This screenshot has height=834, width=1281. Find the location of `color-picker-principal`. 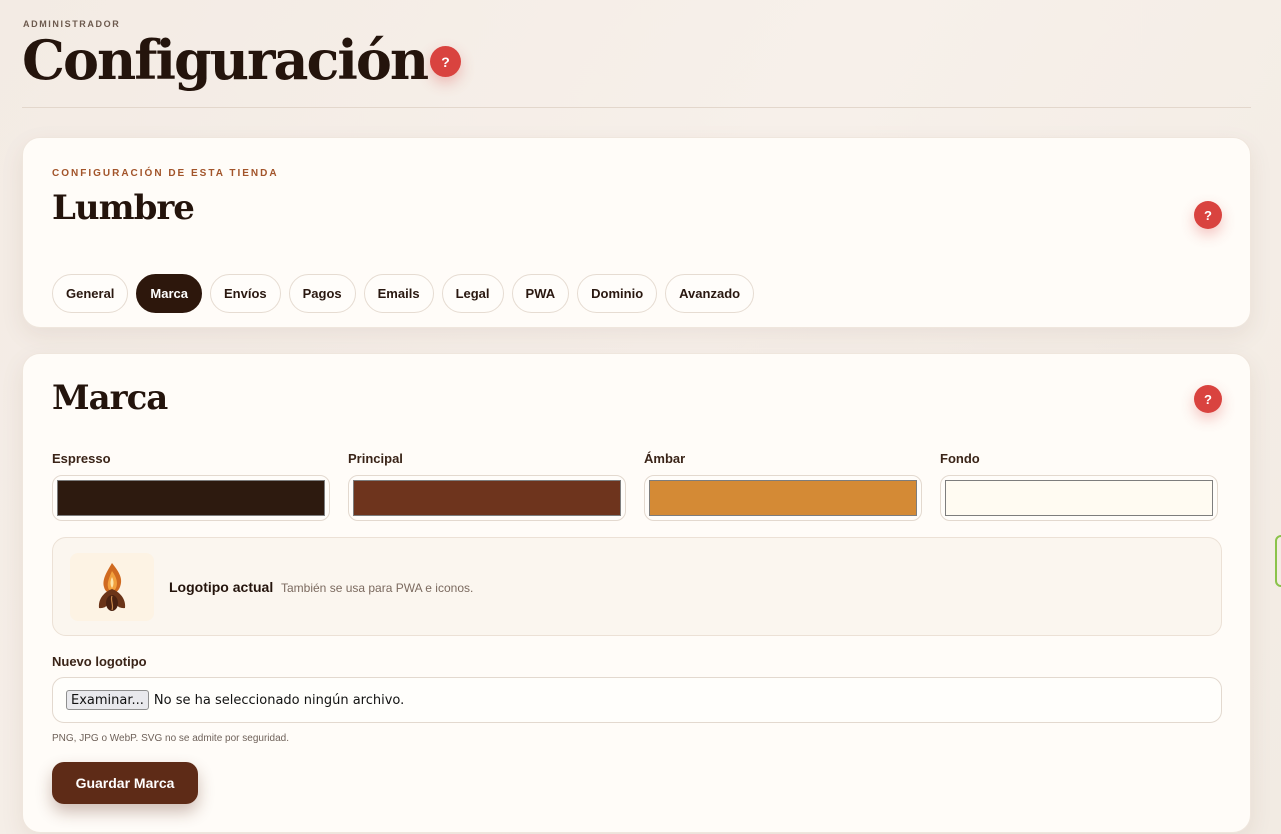

color-picker-principal is located at coordinates (487, 498).